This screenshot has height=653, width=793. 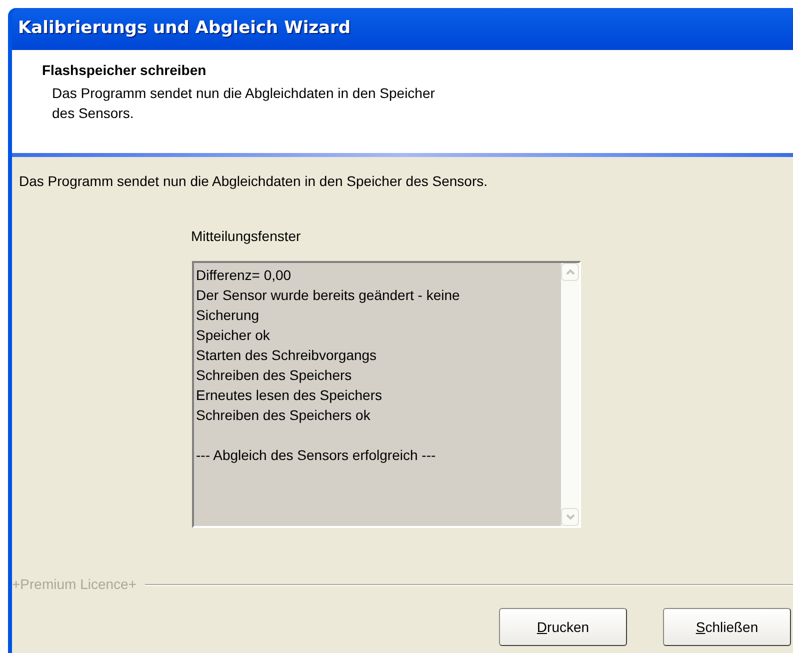 I want to click on message-line: Schreiben des Speichers, so click(x=274, y=375).